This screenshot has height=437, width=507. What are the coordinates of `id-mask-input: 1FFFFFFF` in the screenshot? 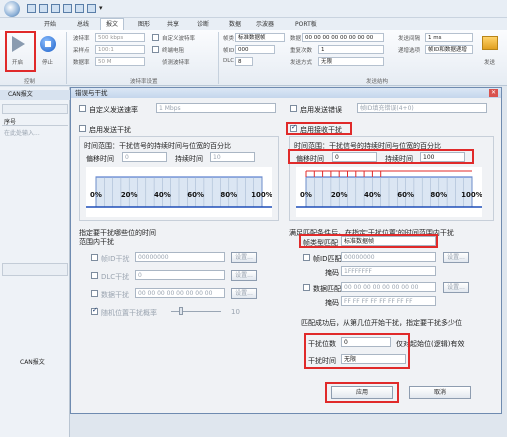 It's located at (388, 271).